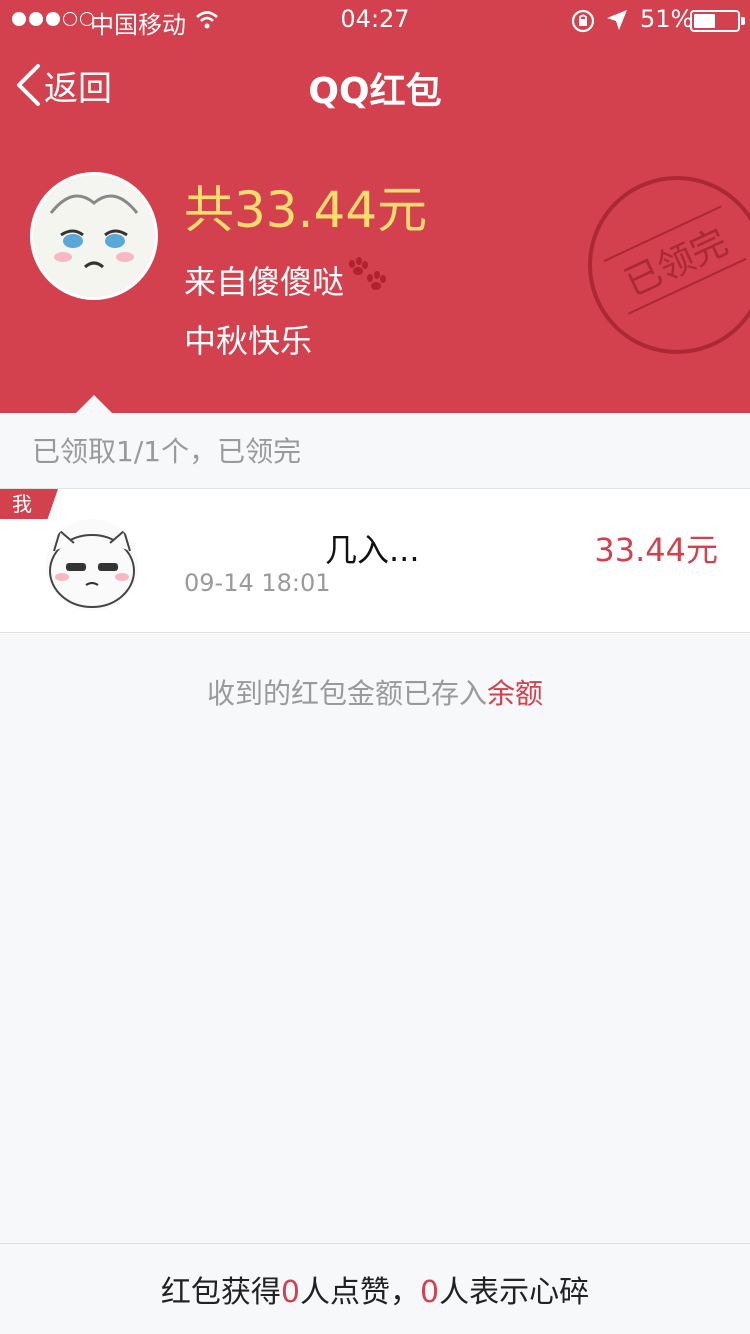 The image size is (750, 1334). I want to click on reaction-footer: 红包获得0人点赞，0人表示心碎, so click(375, 1288).